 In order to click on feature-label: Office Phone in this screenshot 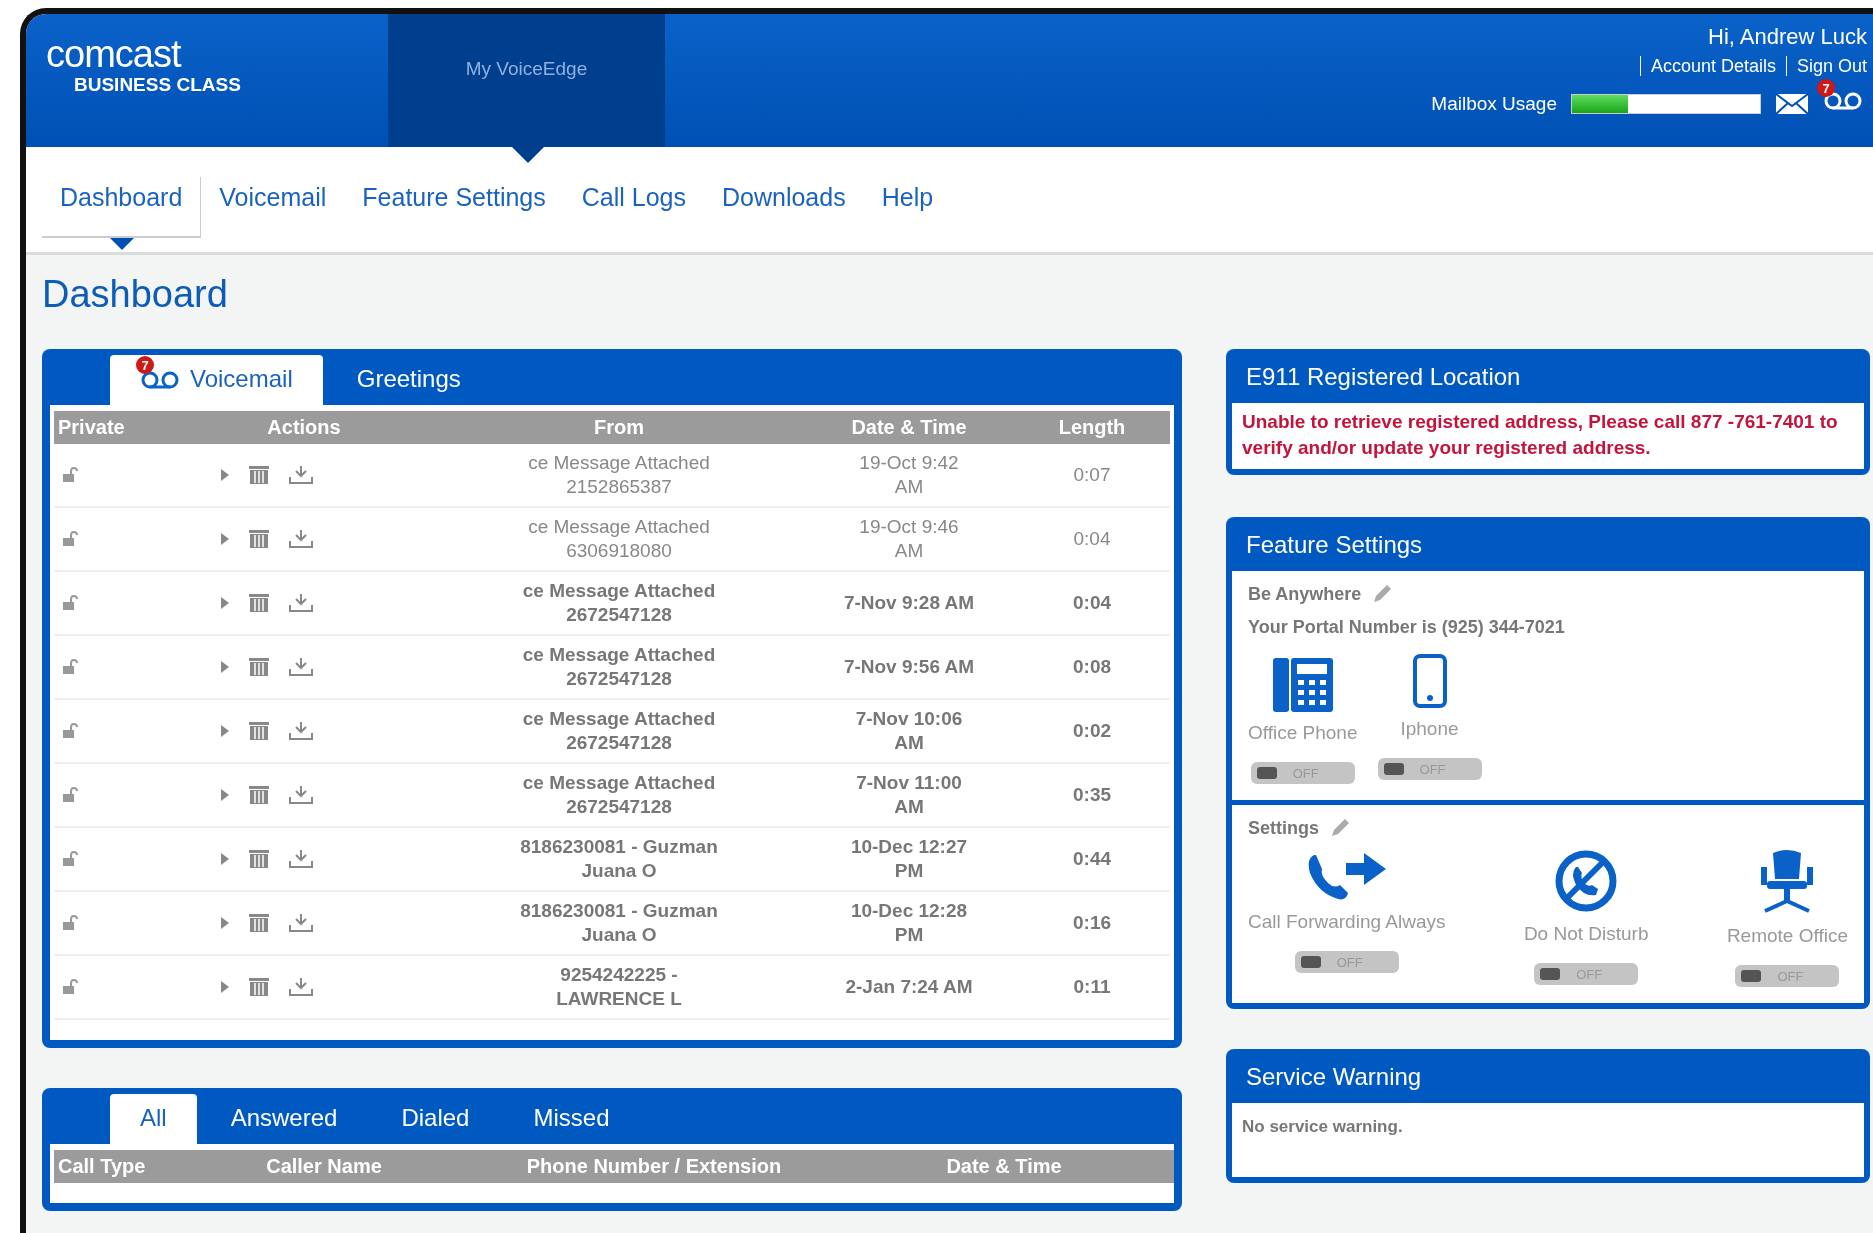, I will do `click(1303, 733)`.